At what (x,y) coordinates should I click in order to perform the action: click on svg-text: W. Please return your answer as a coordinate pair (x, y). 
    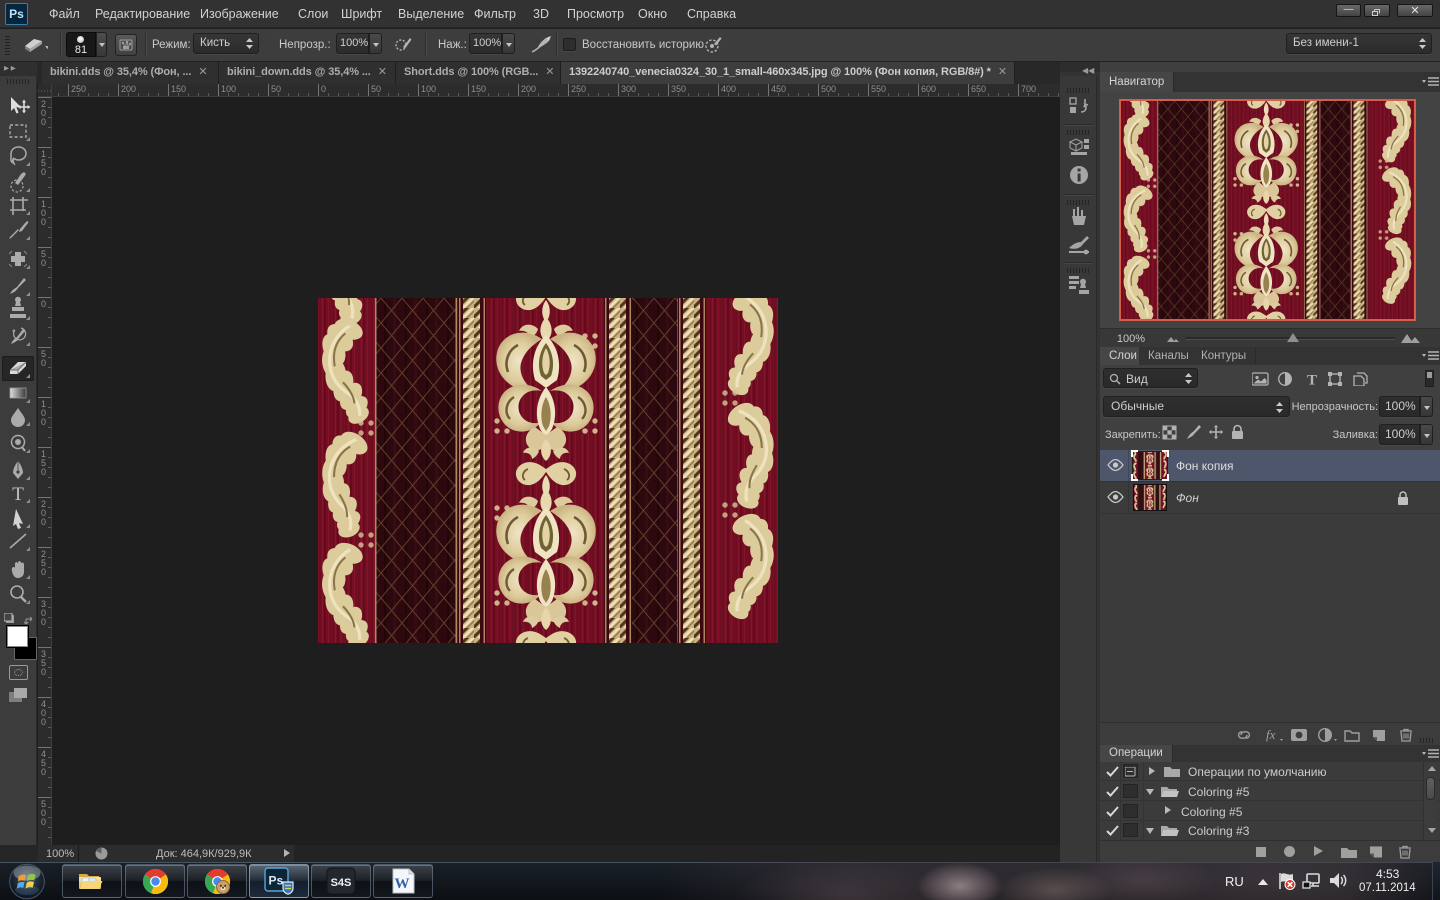
    Looking at the image, I should click on (402, 884).